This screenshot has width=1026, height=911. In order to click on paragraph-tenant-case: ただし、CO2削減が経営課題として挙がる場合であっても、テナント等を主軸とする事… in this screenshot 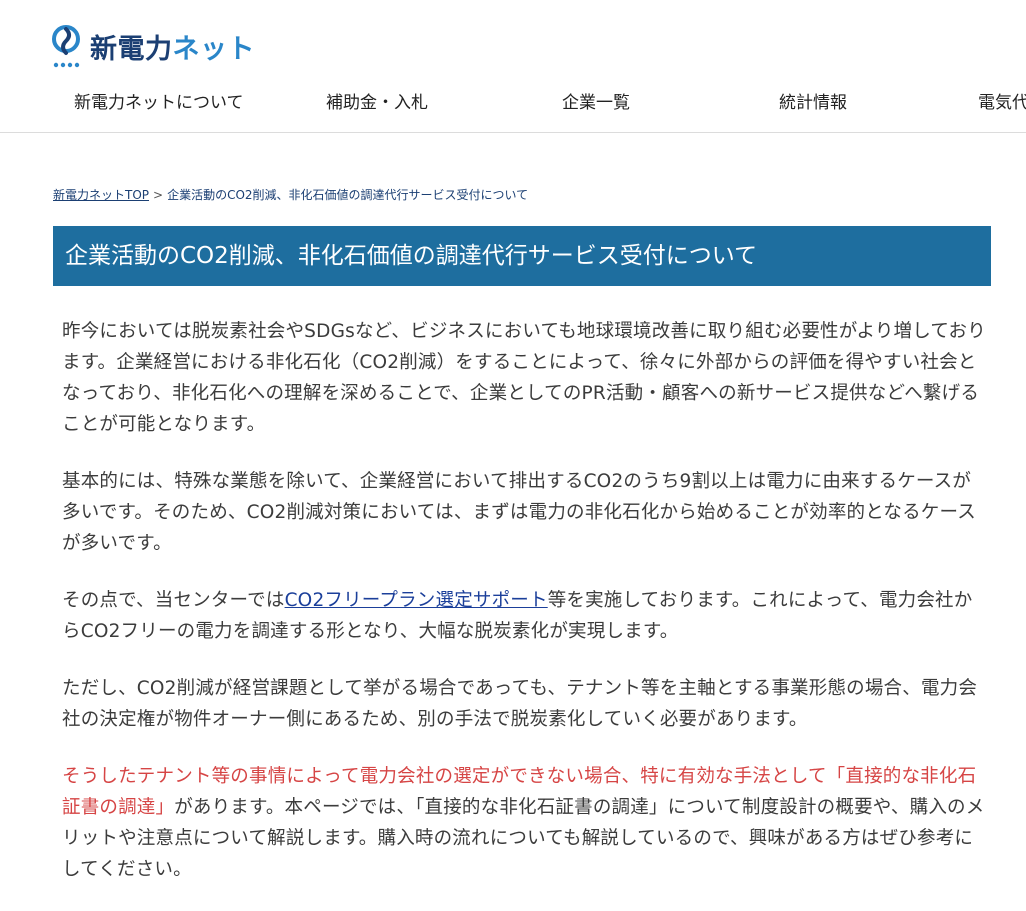, I will do `click(520, 704)`.